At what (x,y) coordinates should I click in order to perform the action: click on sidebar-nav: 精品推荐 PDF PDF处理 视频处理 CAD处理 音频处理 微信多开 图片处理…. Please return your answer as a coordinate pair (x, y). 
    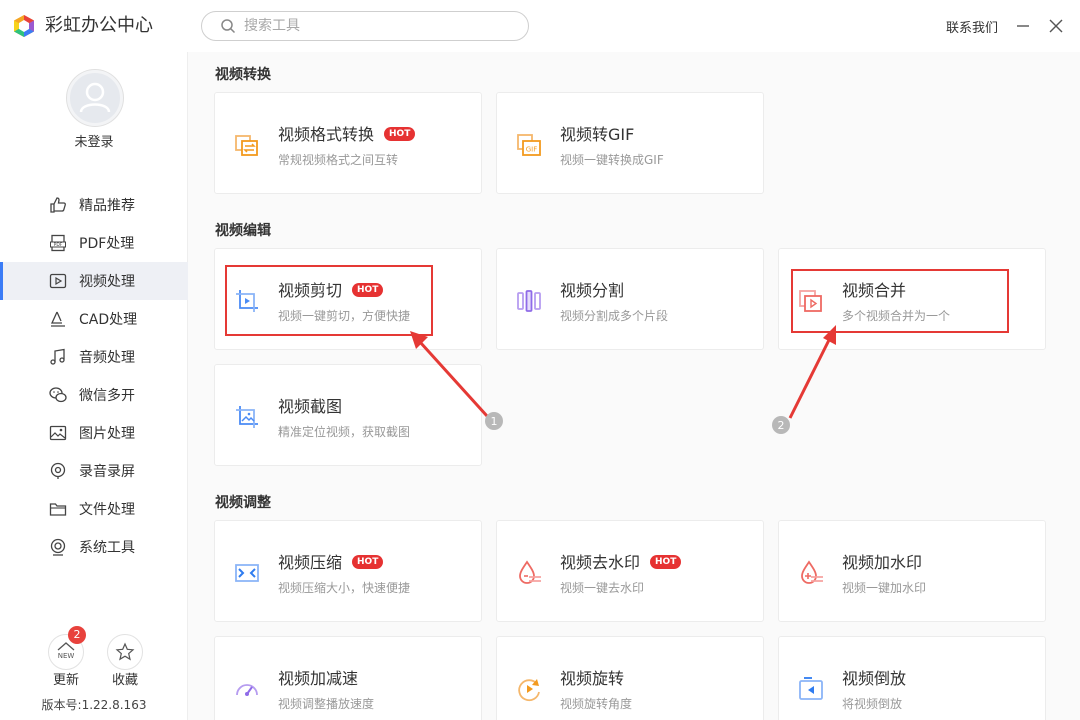
    Looking at the image, I should click on (94, 376).